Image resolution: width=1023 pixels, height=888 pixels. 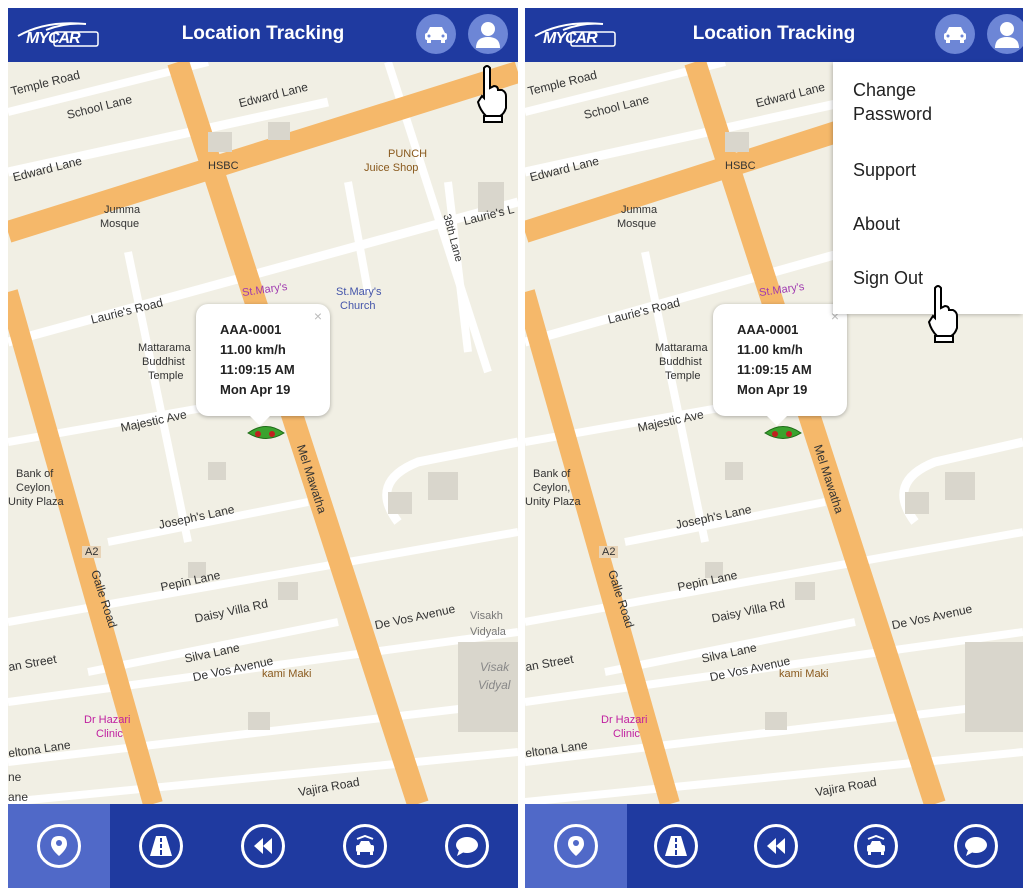 What do you see at coordinates (488, 632) in the screenshot?
I see `map-label: Vidyala` at bounding box center [488, 632].